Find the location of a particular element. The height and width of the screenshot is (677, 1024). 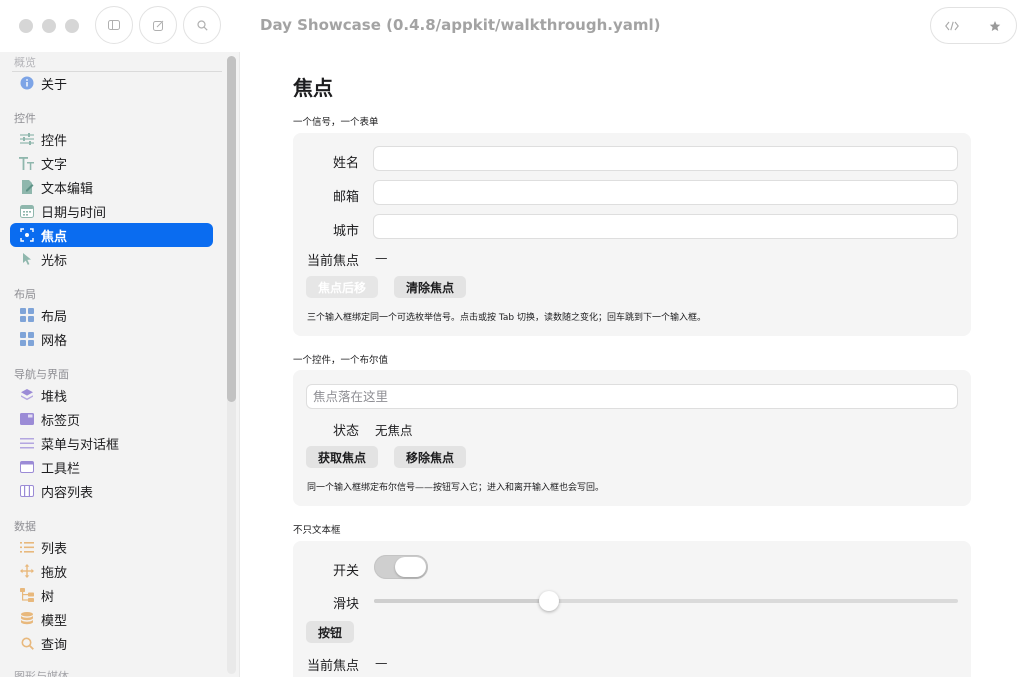

sidebar-section-data: 数据 is located at coordinates (25, 526).